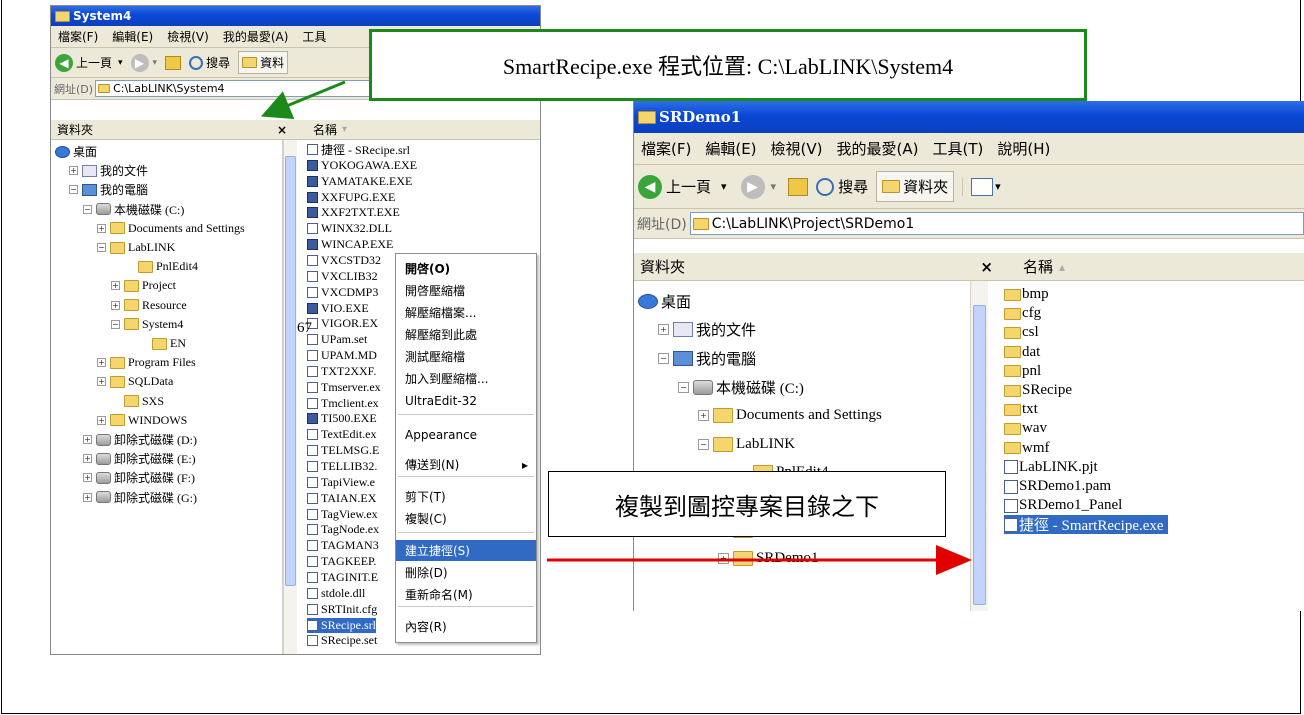  I want to click on context-menu-item: 建立捷徑(S), so click(466, 550).